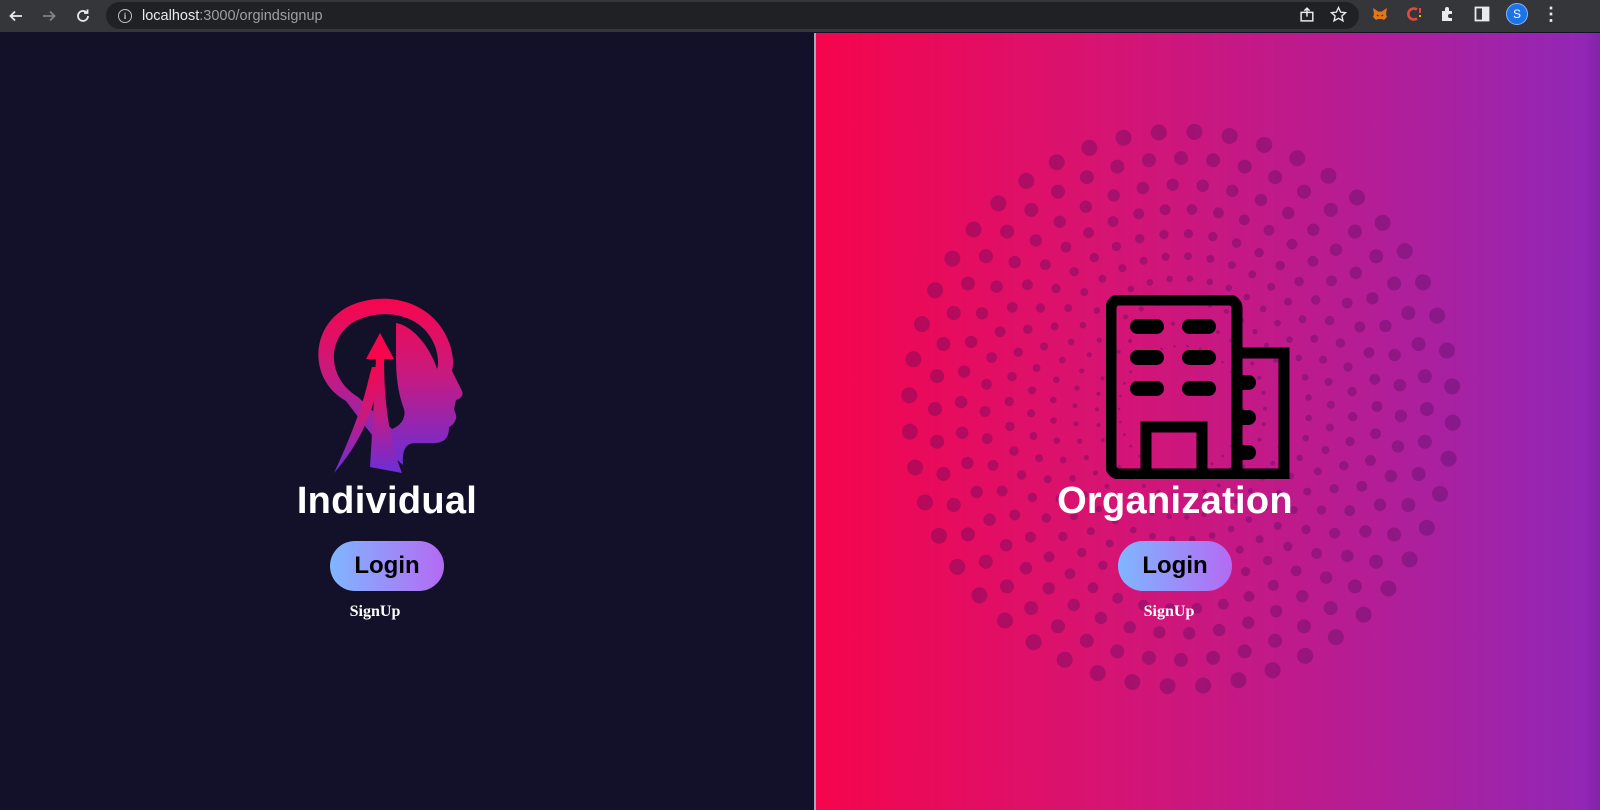 The image size is (1600, 810). Describe the element at coordinates (83, 16) in the screenshot. I see `reload-button` at that location.